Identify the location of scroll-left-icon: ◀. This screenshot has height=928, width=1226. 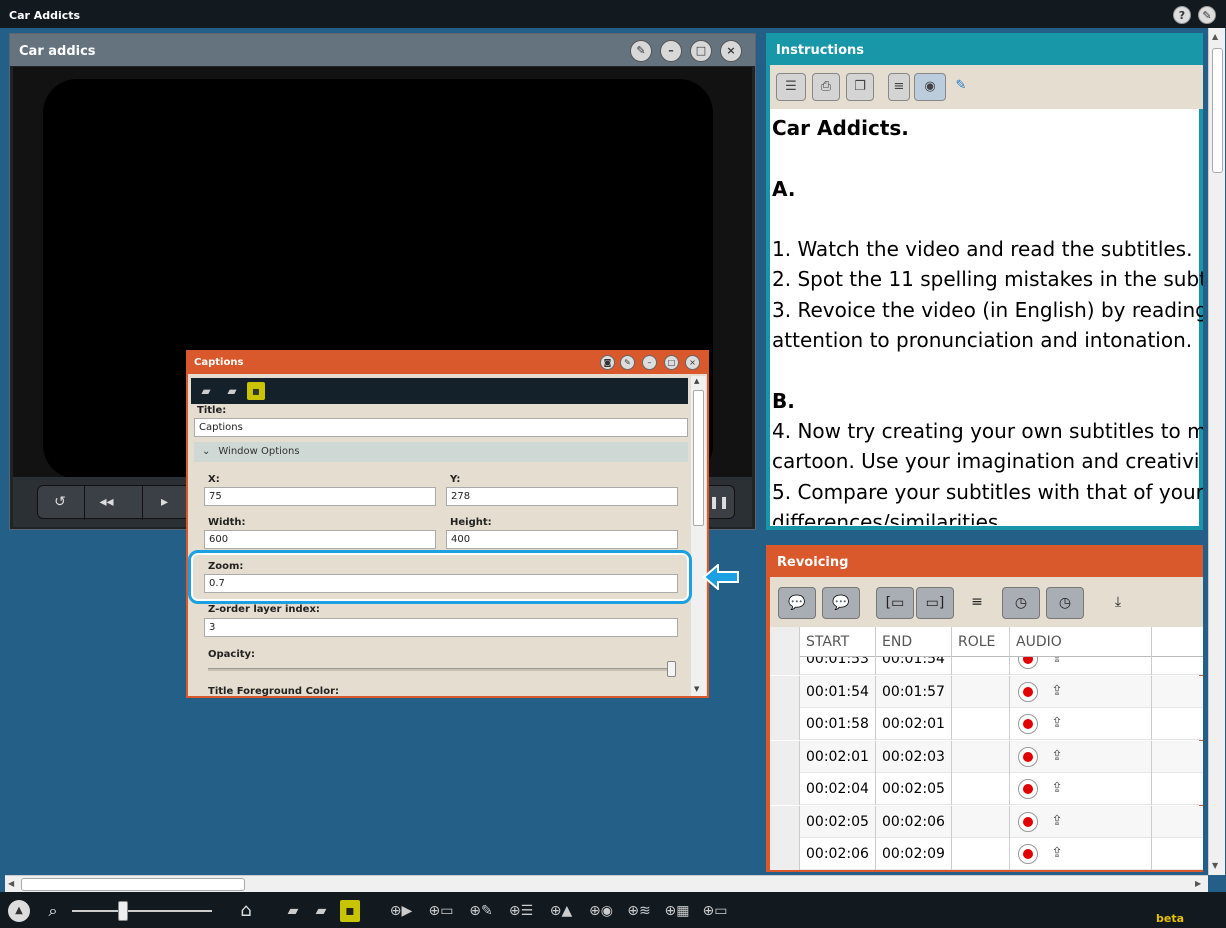
(11, 883).